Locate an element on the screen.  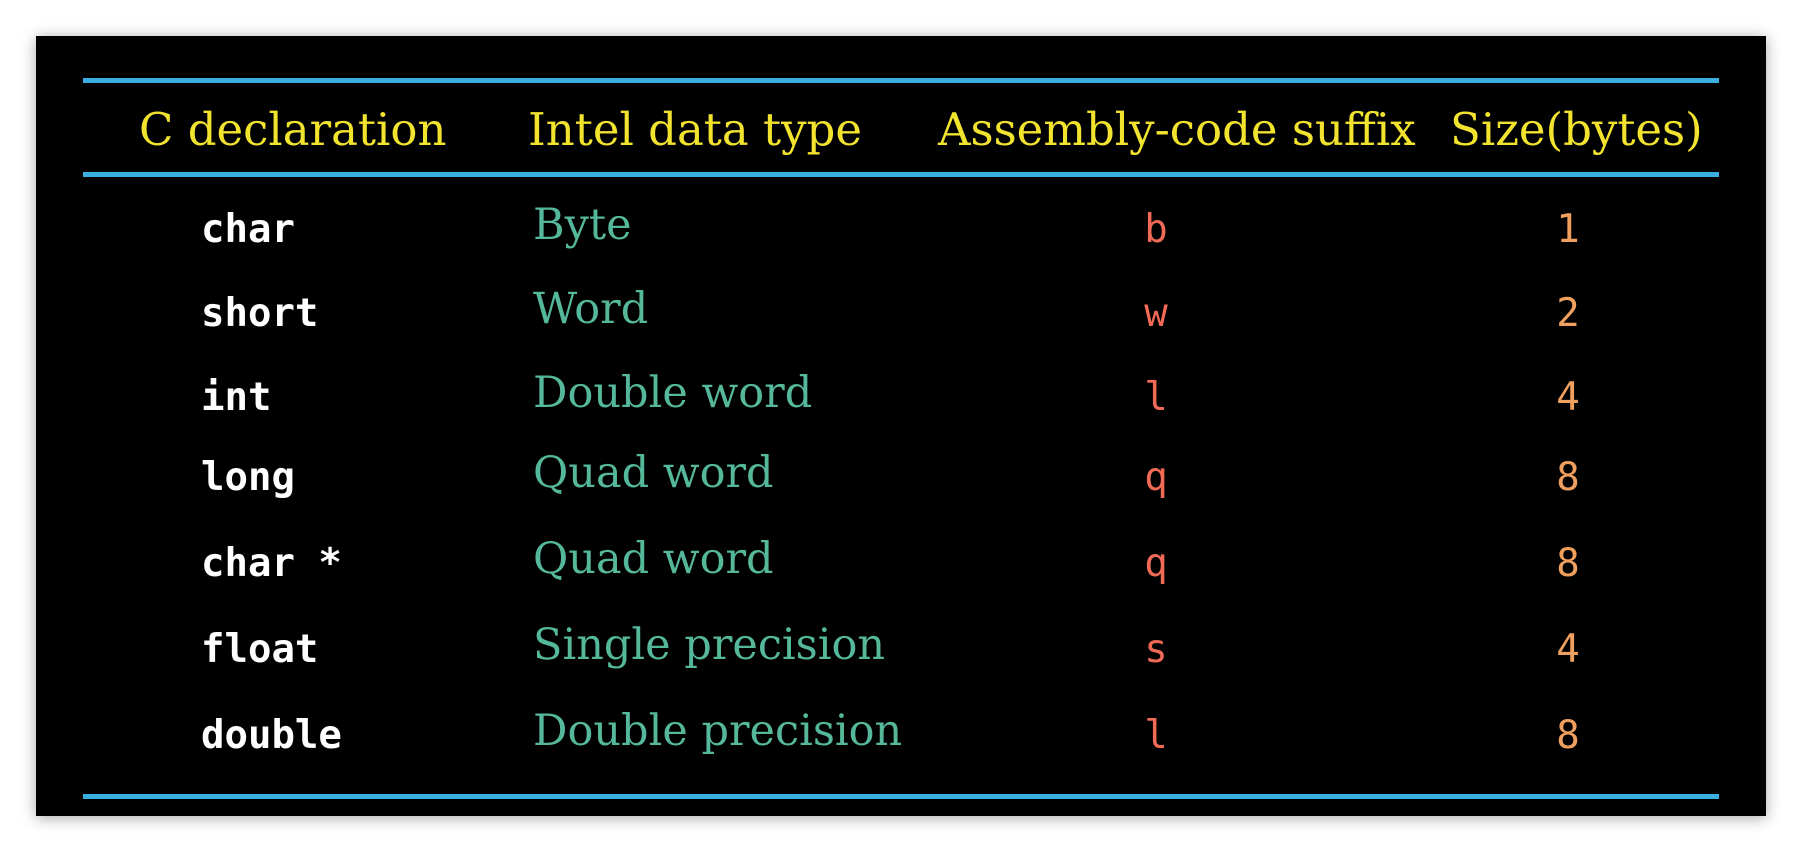
header-size-bytes: Size(bytes) is located at coordinates (1576, 129).